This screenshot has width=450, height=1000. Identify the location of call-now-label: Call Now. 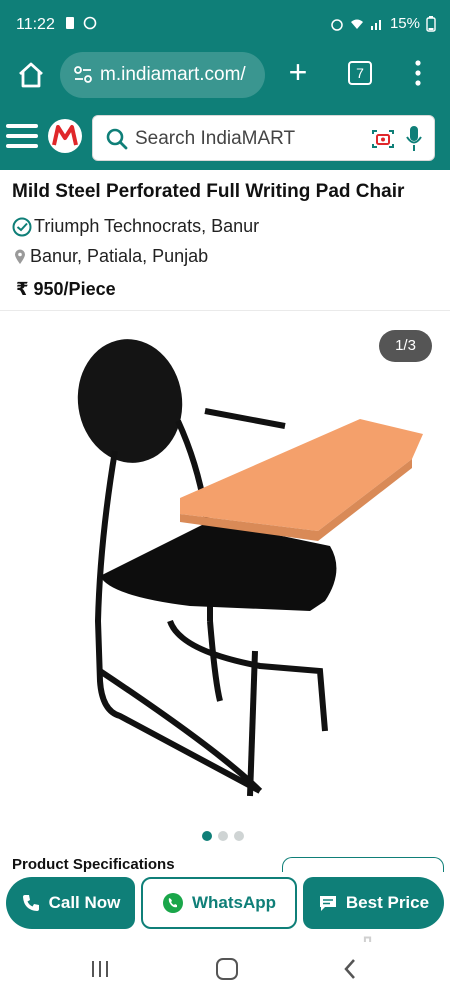
(84, 902).